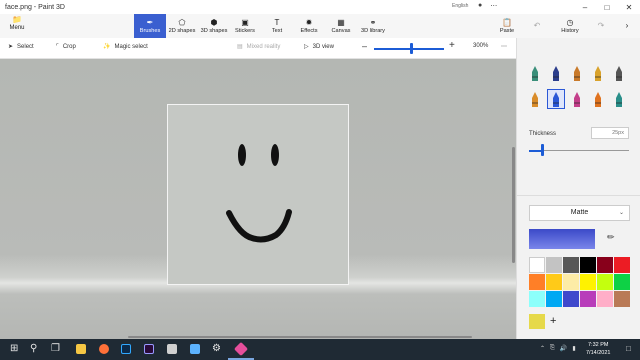  What do you see at coordinates (598, 353) in the screenshot?
I see `date: 7/14/2021` at bounding box center [598, 353].